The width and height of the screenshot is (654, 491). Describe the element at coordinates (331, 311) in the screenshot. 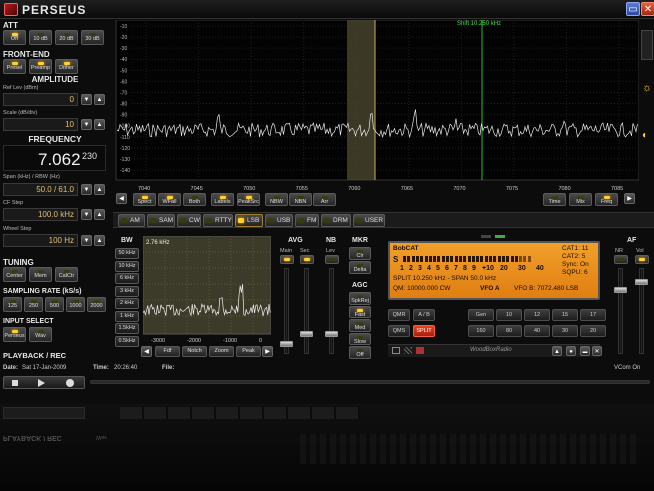

I see `nb-level-slider` at that location.